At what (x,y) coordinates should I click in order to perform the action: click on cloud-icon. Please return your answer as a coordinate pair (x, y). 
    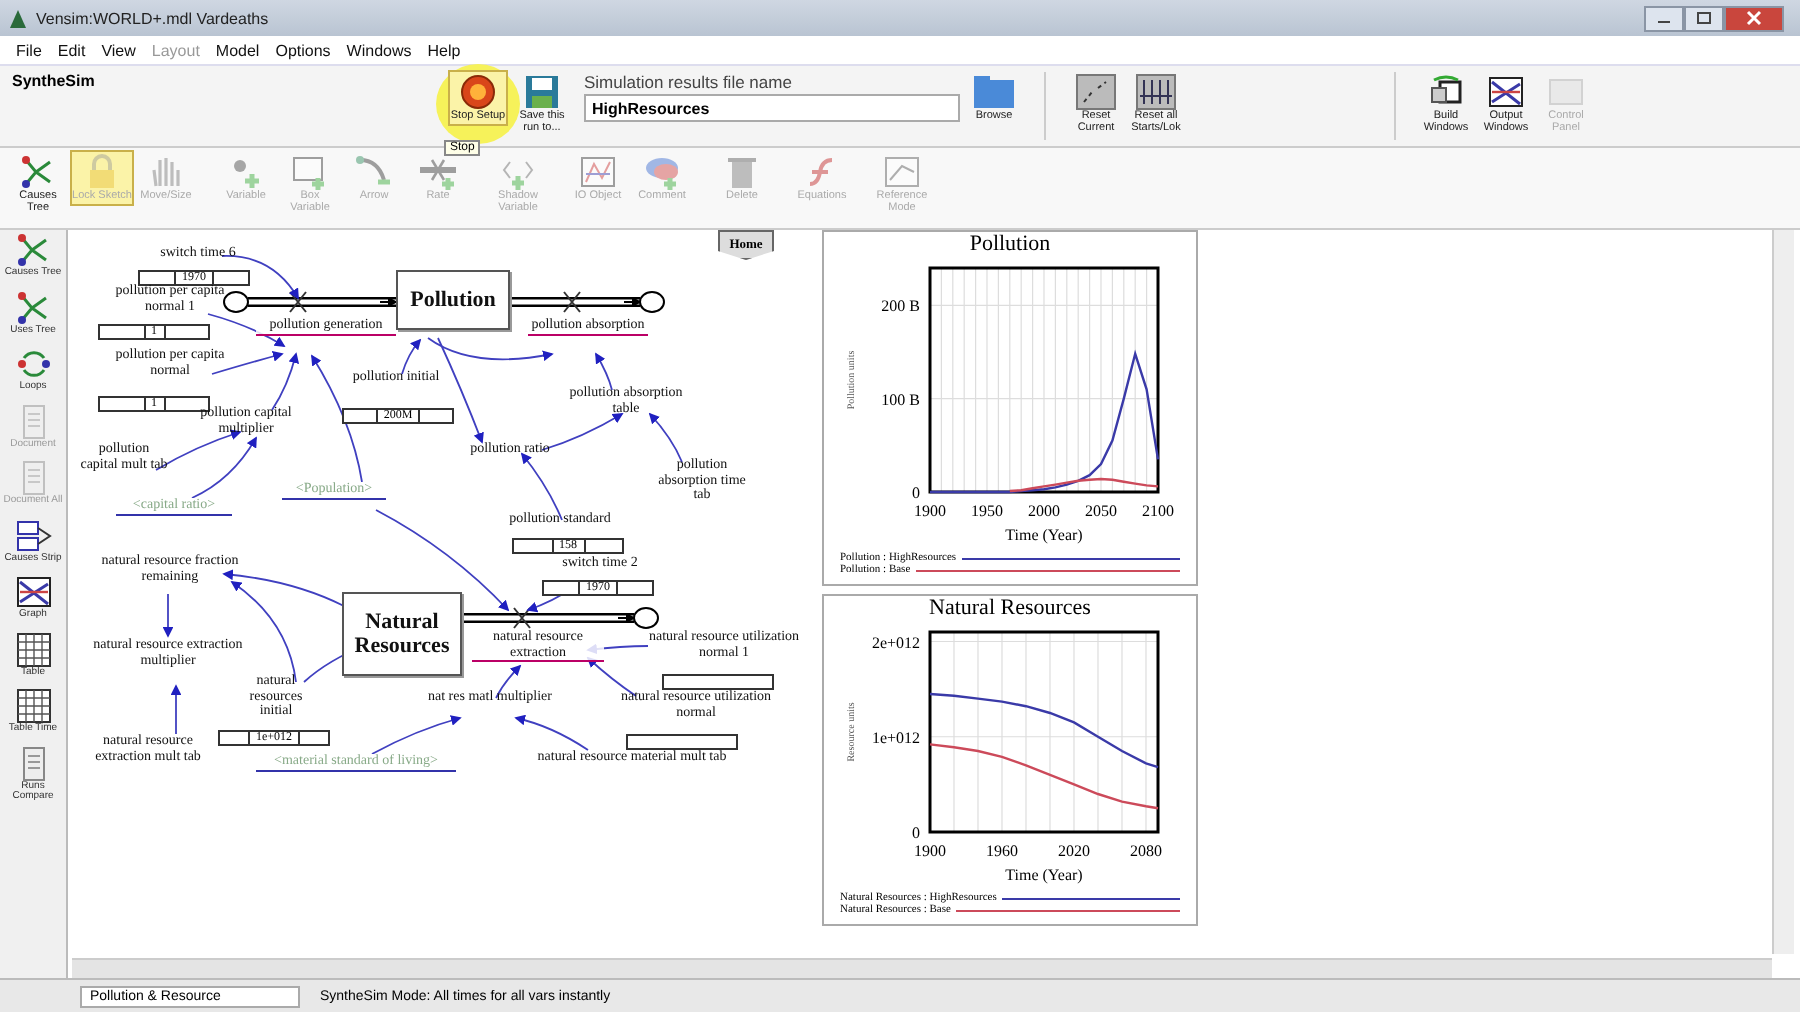
    Looking at the image, I should click on (662, 172).